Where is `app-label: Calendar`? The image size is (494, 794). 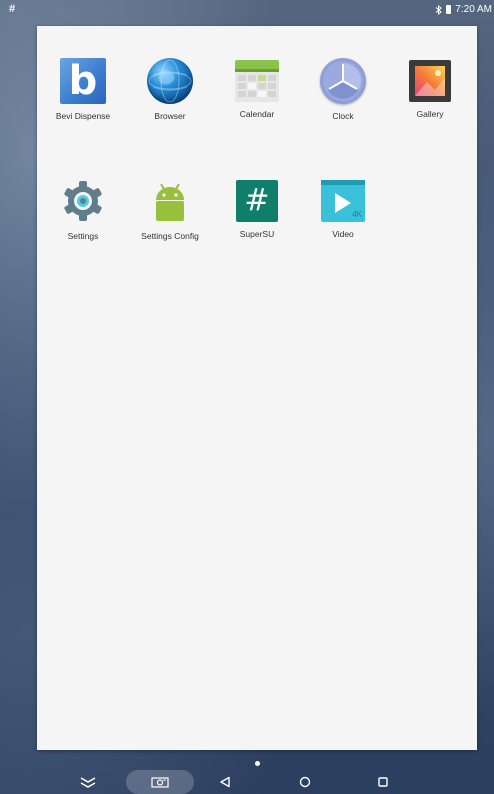
app-label: Calendar is located at coordinates (257, 114).